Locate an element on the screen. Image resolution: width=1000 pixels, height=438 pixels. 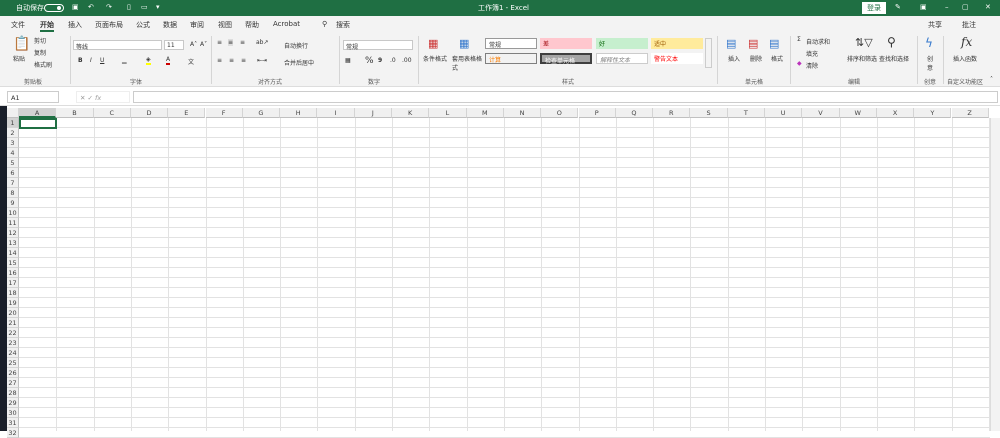
row-header-16: 16 is located at coordinates (13, 273).